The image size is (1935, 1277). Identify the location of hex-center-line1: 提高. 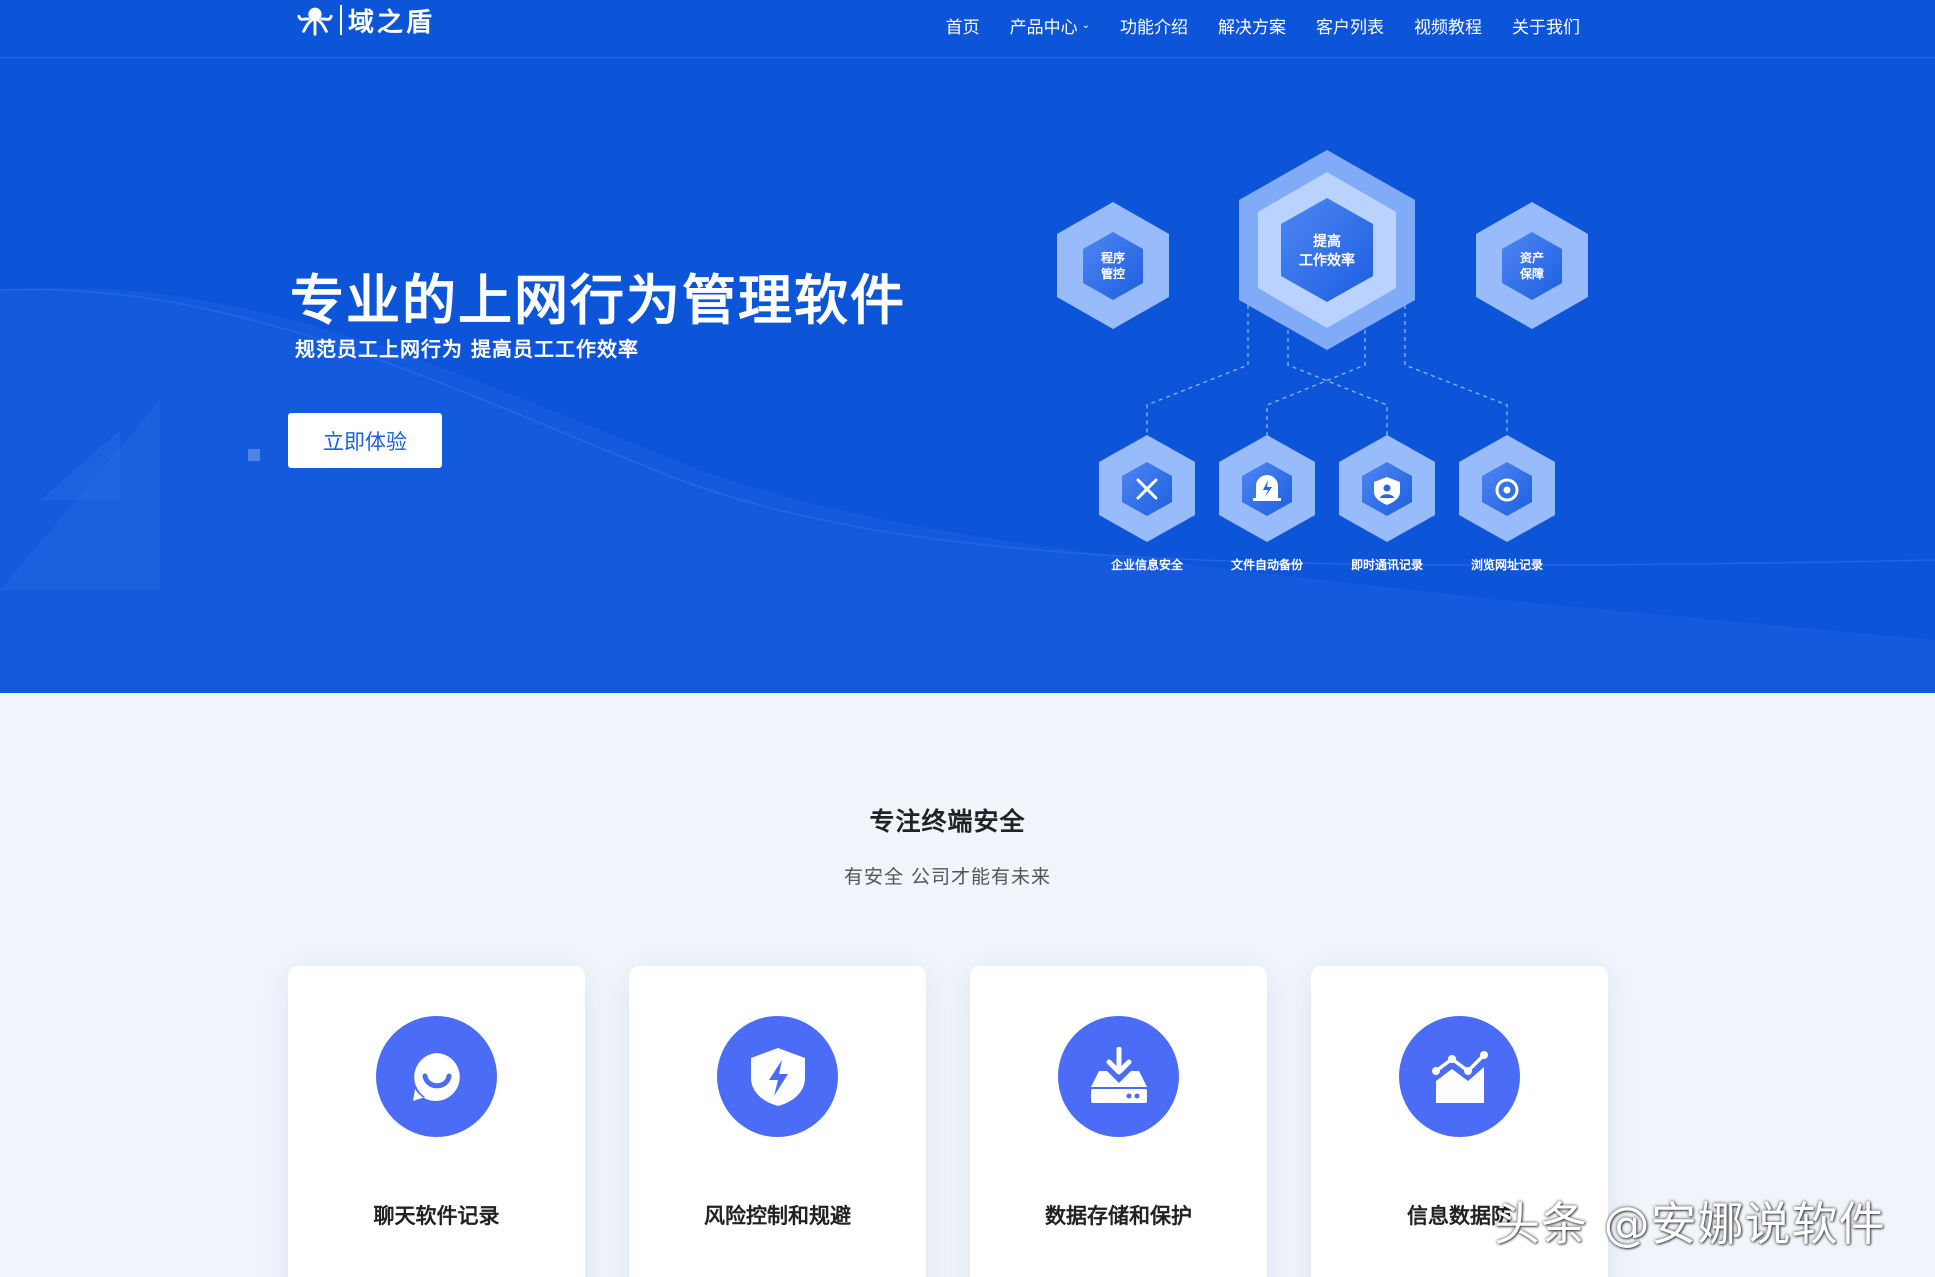
(1327, 241).